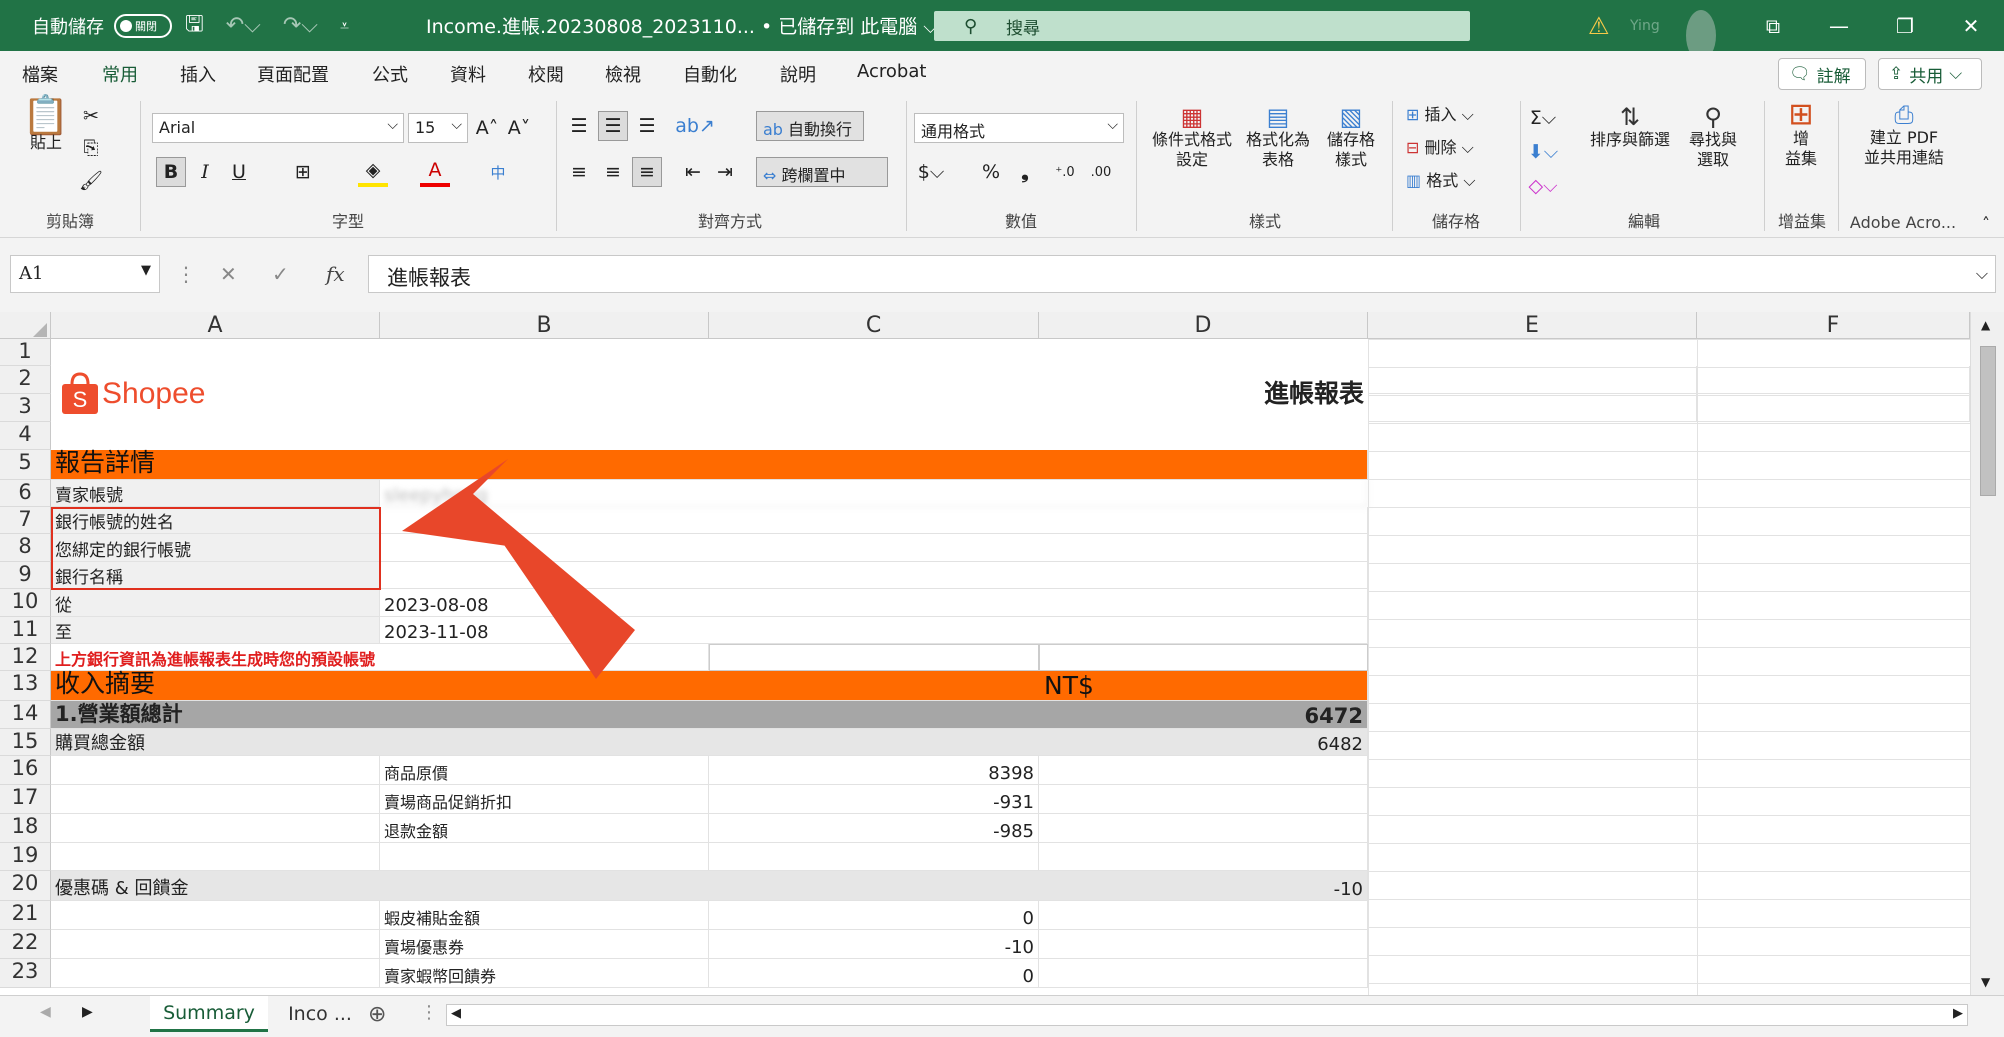 The width and height of the screenshot is (2004, 1037). I want to click on item-price-label: 商品原價, so click(544, 770).